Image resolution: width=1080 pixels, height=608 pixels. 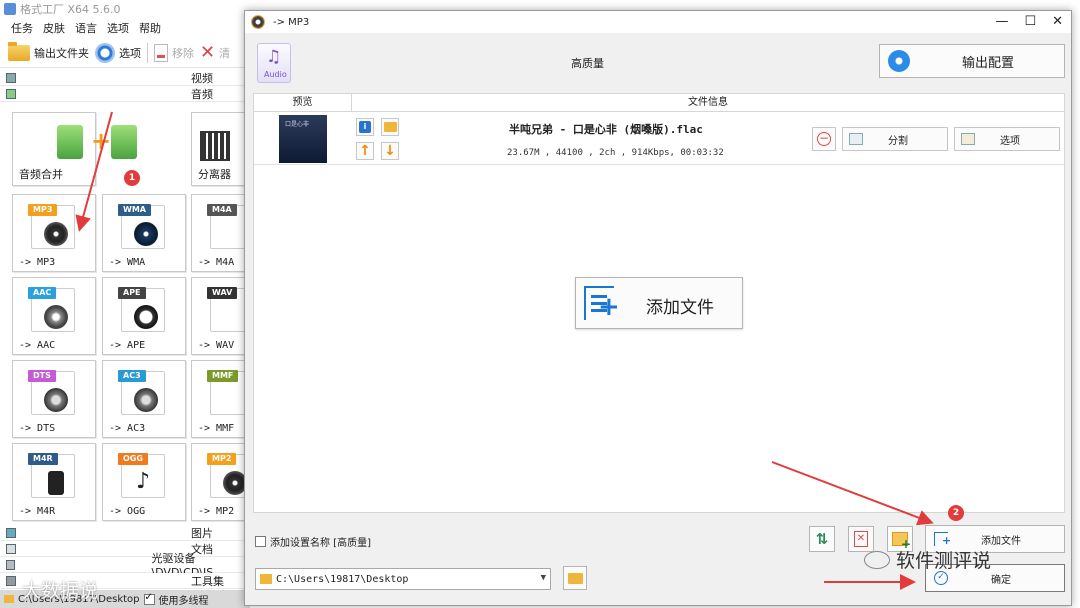 I want to click on category-audio: 音频, so click(x=125, y=94).